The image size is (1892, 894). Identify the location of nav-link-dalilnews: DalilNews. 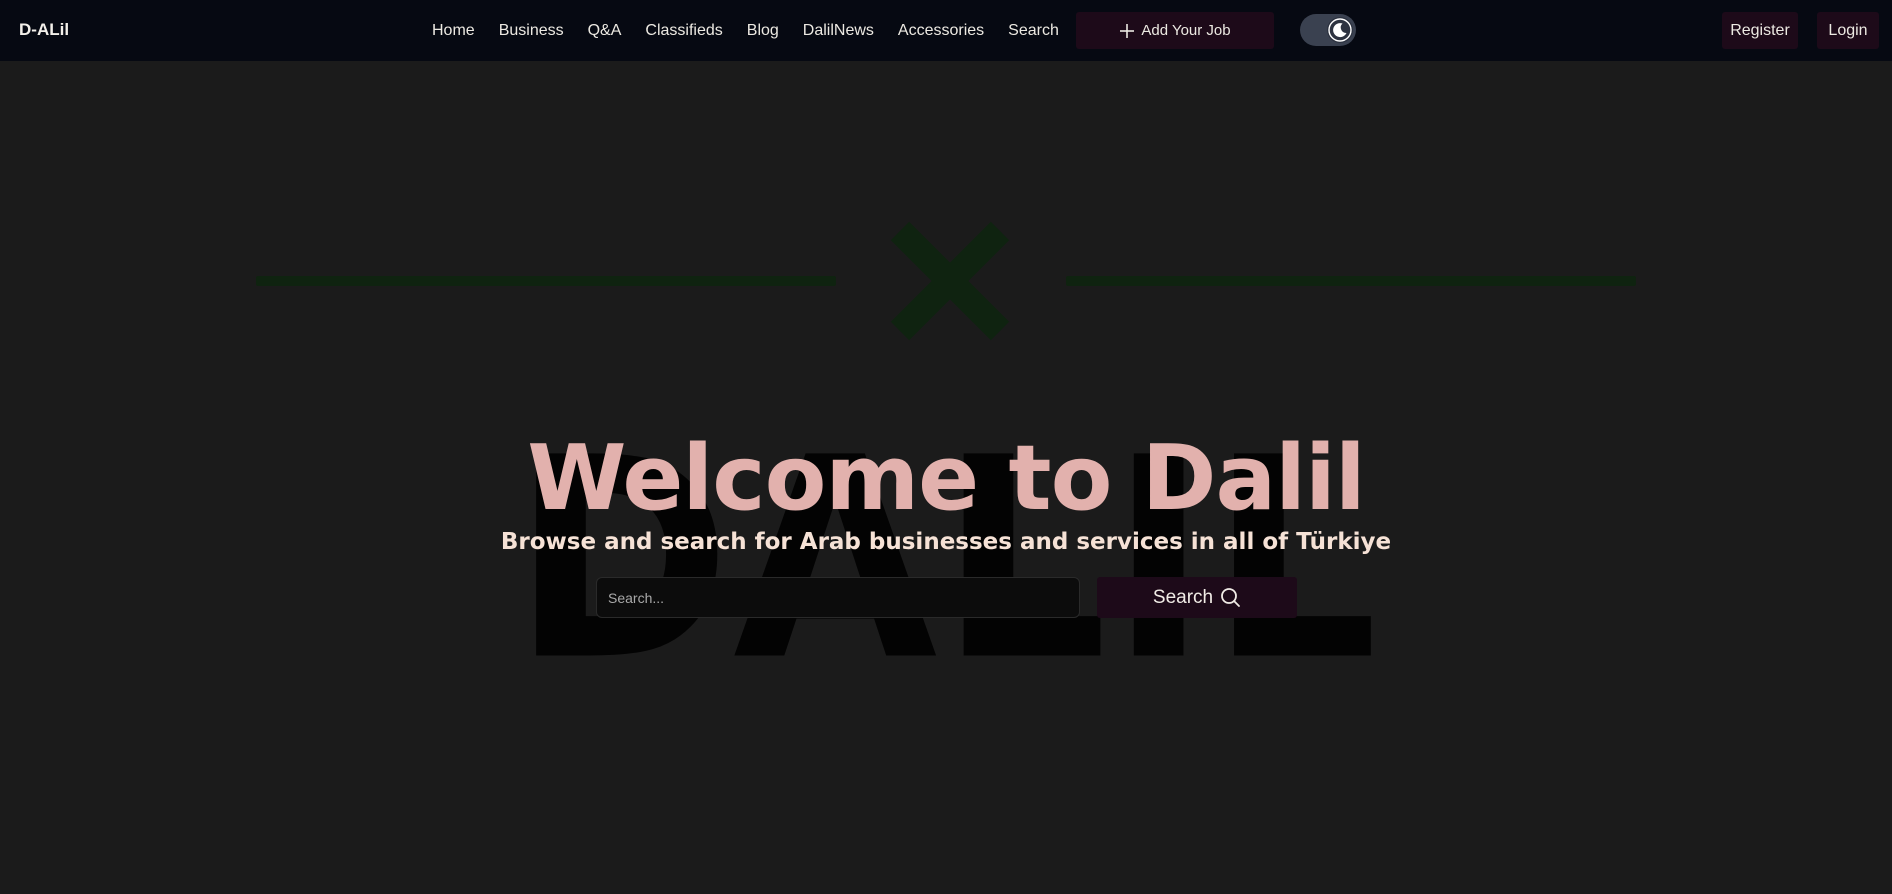
(838, 31).